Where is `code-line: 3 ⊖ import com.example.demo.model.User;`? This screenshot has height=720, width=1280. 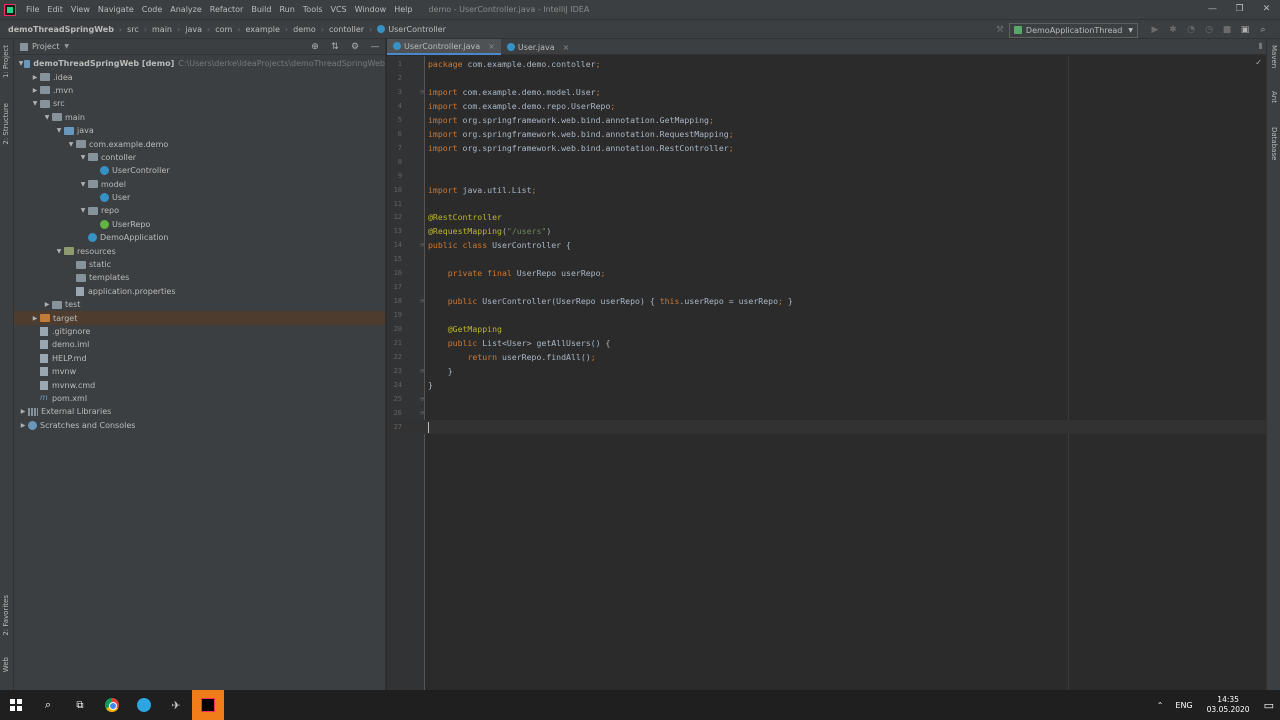 code-line: 3 ⊖ import com.example.demo.model.User; is located at coordinates (826, 92).